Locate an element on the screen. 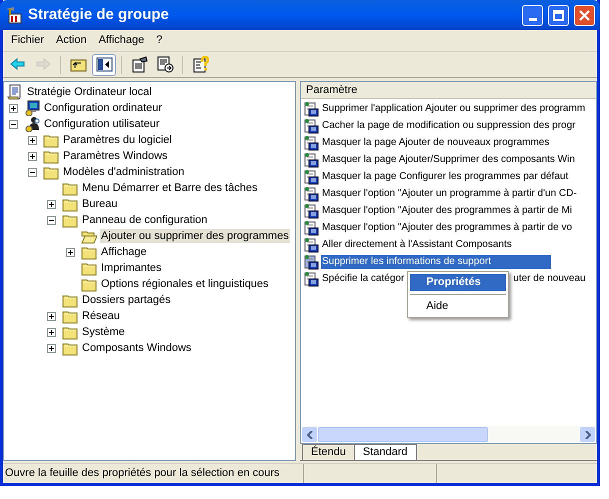  close-button is located at coordinates (584, 15).